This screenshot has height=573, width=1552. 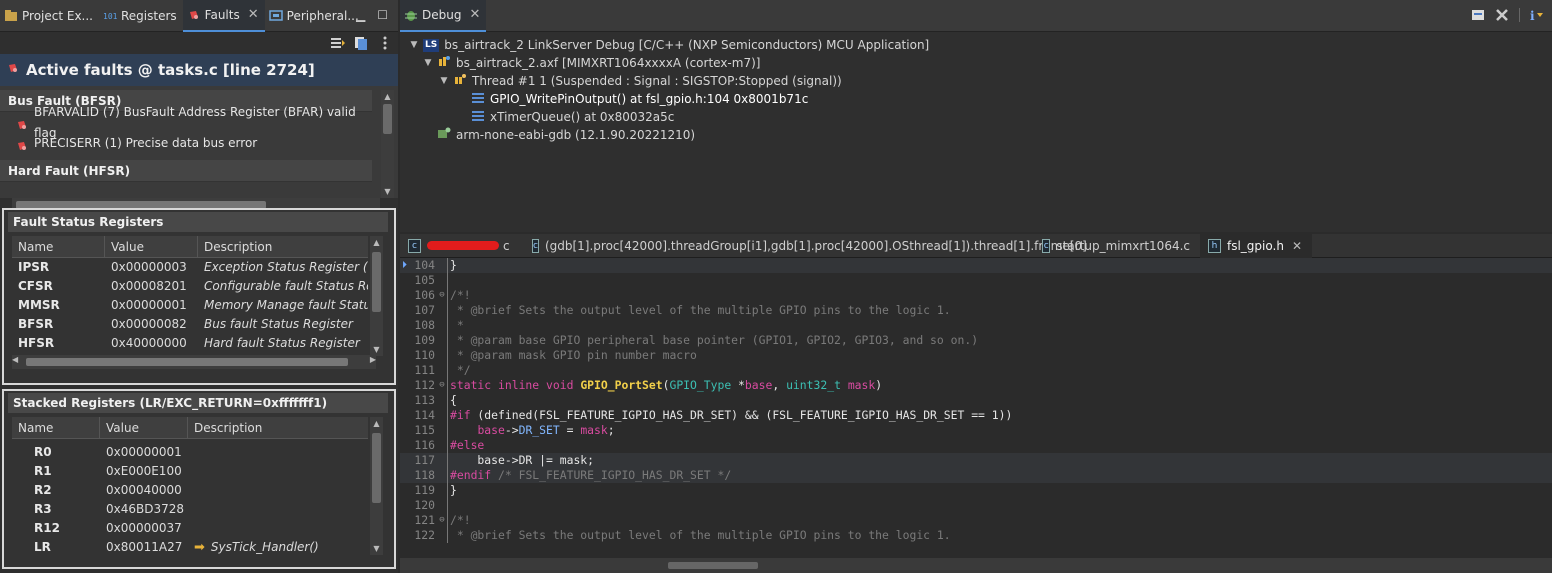 What do you see at coordinates (976, 400) in the screenshot?
I see `code-line: 113 {` at bounding box center [976, 400].